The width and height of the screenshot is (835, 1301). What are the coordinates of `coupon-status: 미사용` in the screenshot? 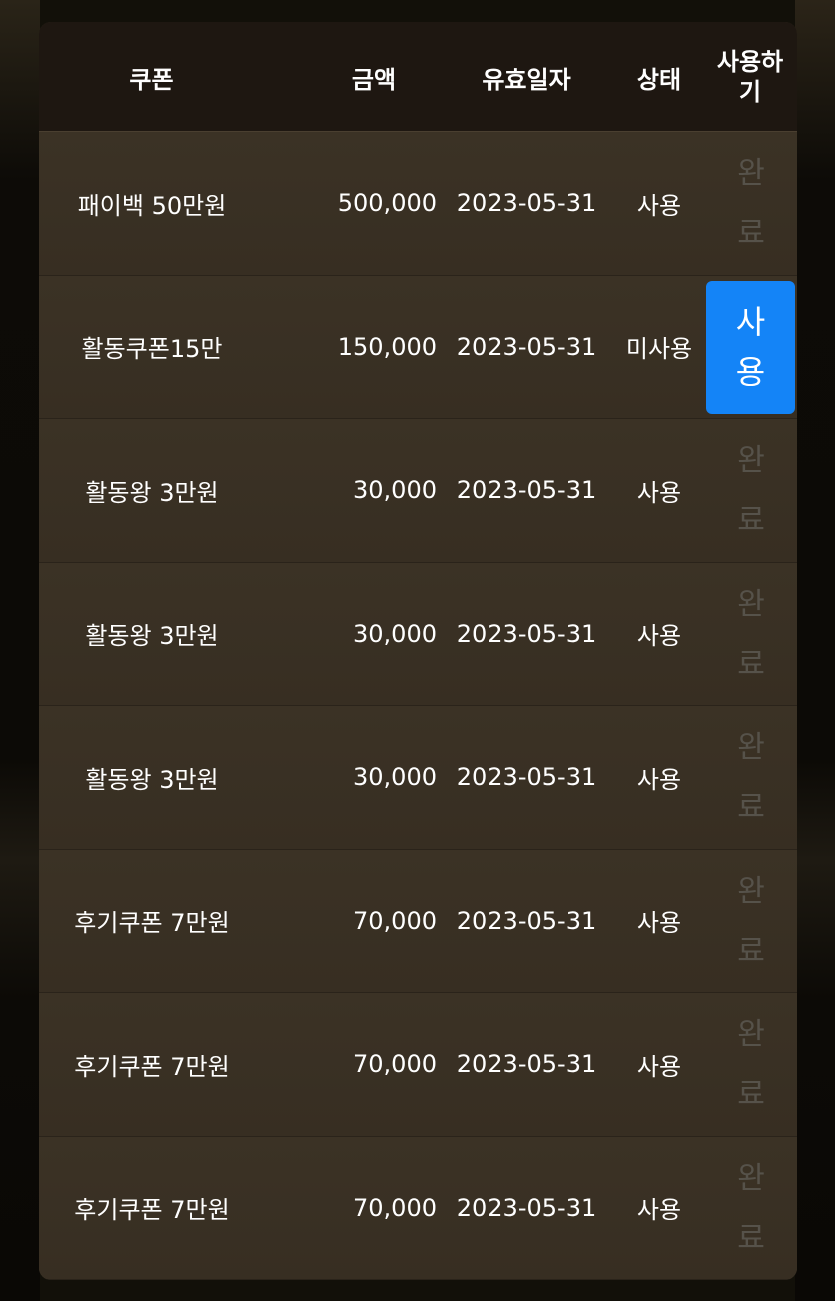 It's located at (659, 349).